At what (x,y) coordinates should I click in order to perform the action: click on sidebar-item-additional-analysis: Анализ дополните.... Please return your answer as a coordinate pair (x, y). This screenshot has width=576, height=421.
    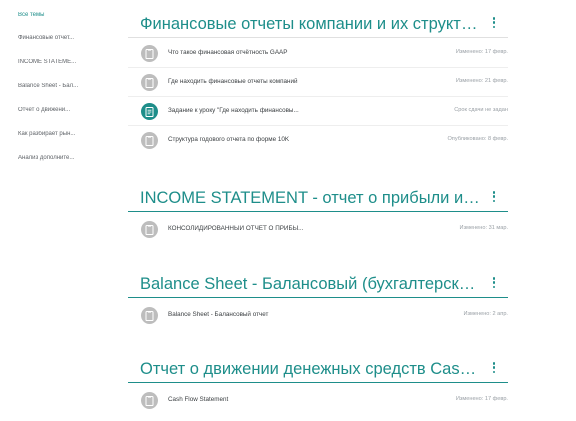
    Looking at the image, I should click on (60, 158).